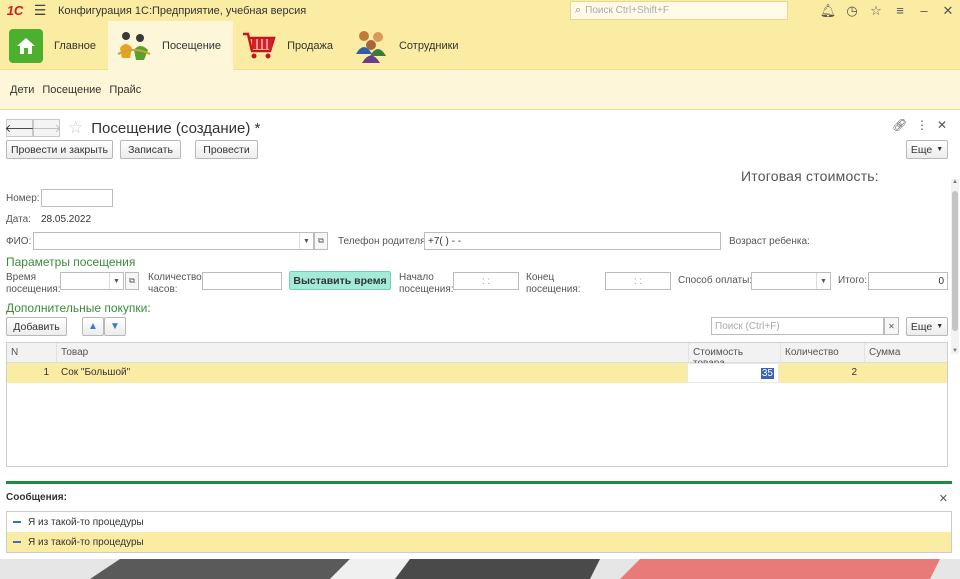 This screenshot has width=960, height=579. I want to click on hours-label: Количество часов:, so click(175, 283).